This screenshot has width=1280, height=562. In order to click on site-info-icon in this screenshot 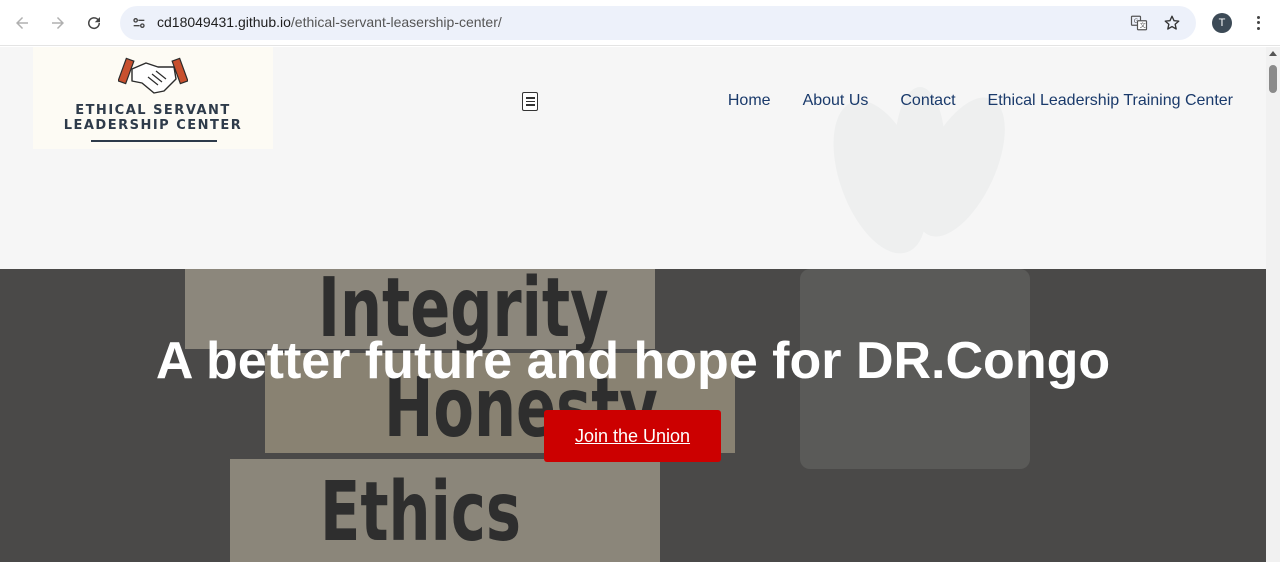, I will do `click(139, 23)`.